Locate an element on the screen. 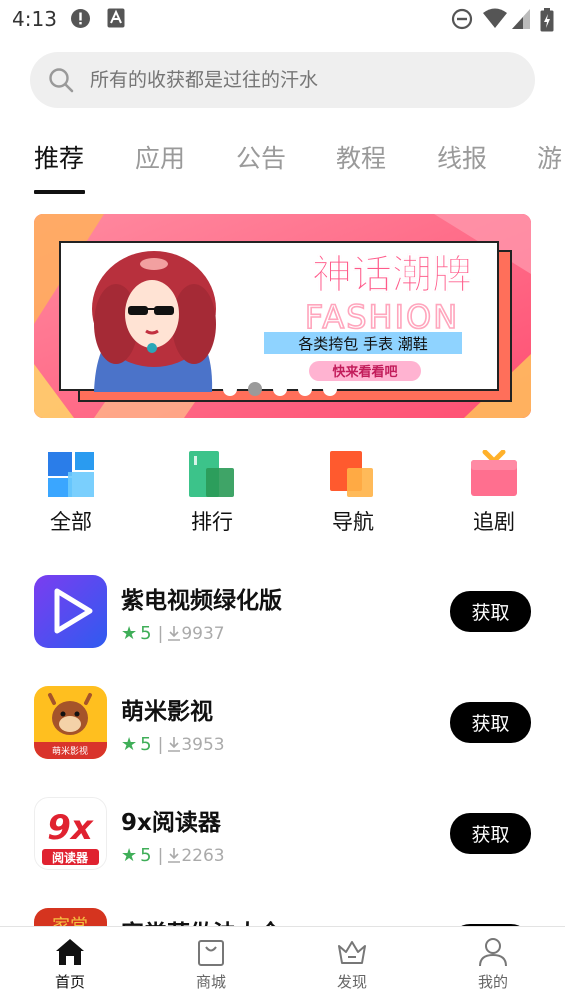  category-label: 导航 is located at coordinates (353, 522).